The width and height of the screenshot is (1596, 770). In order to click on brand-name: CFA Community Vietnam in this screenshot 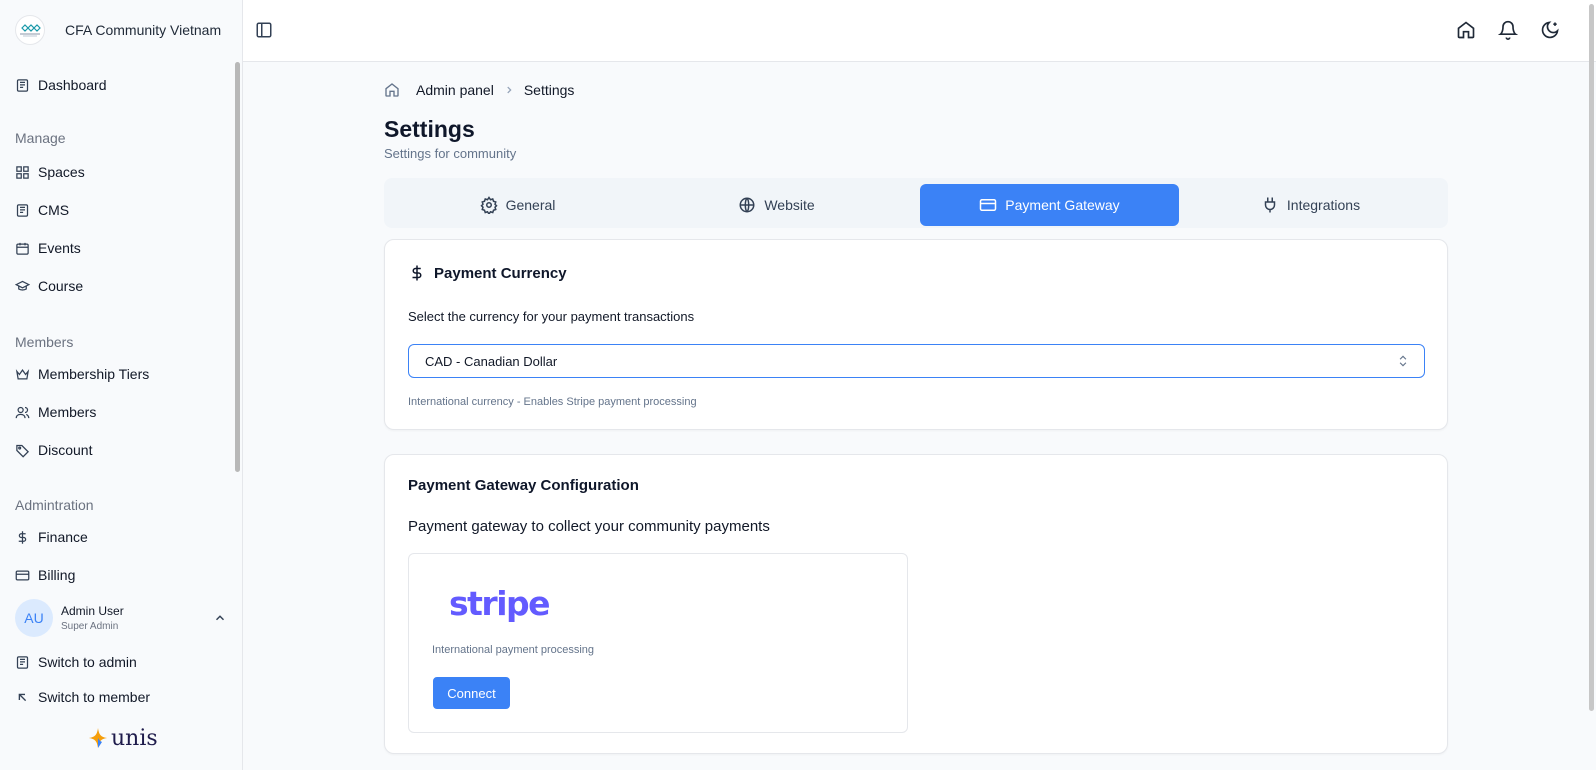, I will do `click(143, 30)`.